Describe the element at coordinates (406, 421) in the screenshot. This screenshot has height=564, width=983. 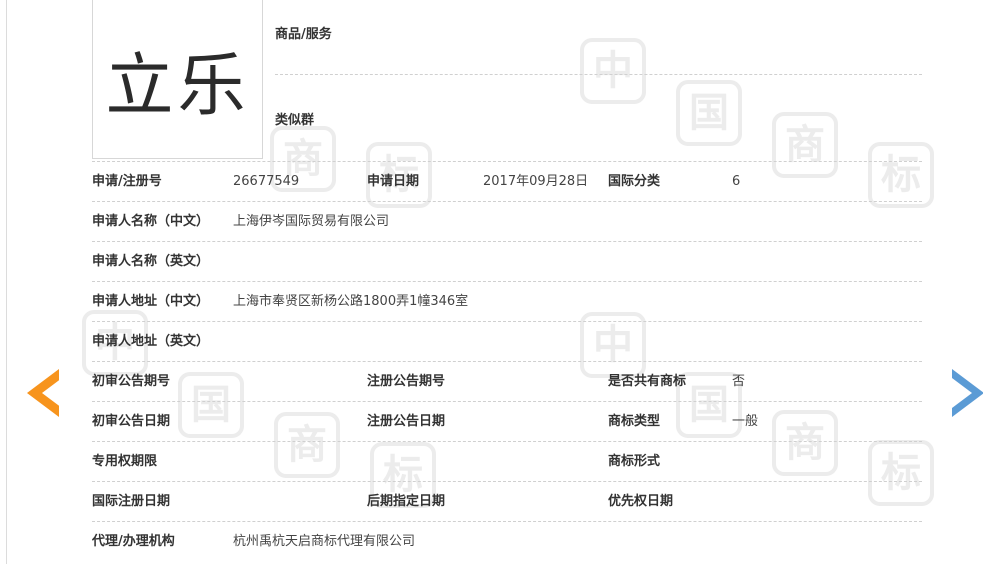
I see `field-label: 注册公告日期` at that location.